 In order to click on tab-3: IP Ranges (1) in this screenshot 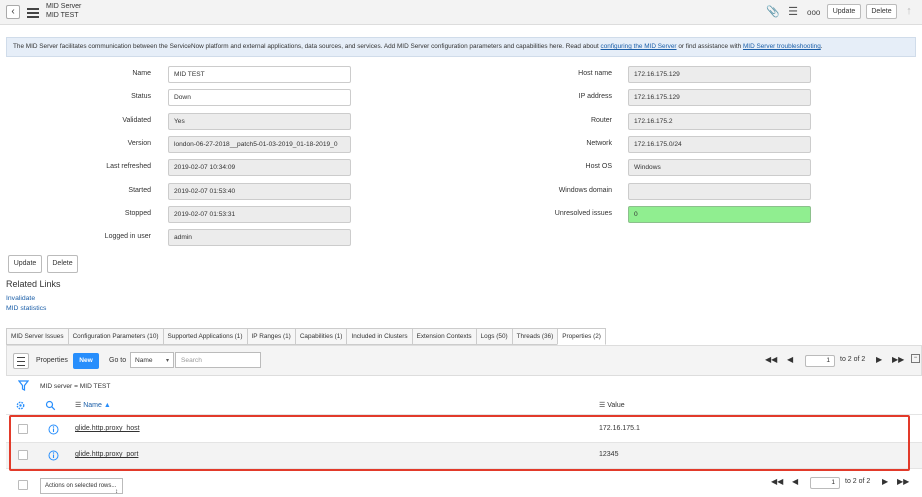, I will do `click(270, 336)`.